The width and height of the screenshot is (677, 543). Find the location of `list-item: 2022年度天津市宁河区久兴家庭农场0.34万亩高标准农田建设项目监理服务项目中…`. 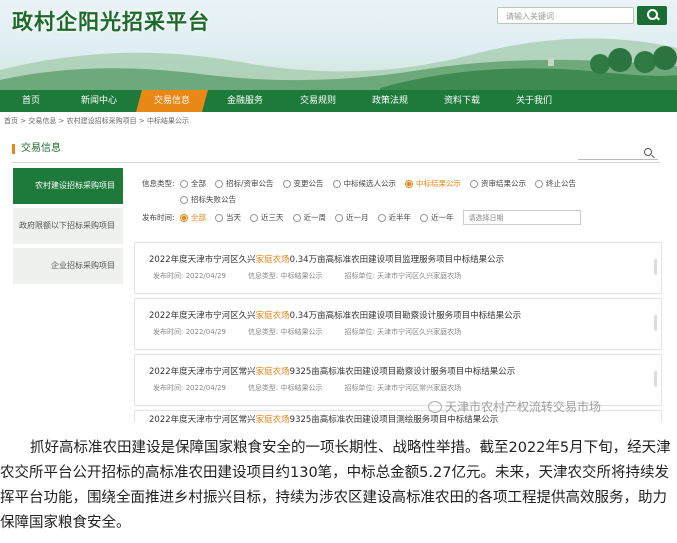

list-item: 2022年度天津市宁河区久兴家庭农场0.34万亩高标准农田建设项目监理服务项目中… is located at coordinates (398, 268).